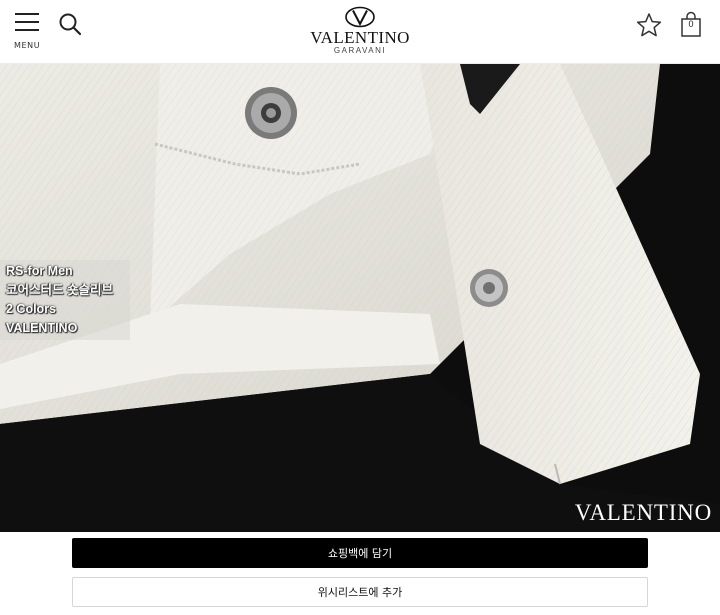  What do you see at coordinates (360, 17) in the screenshot?
I see `valentino-v-logo-icon` at bounding box center [360, 17].